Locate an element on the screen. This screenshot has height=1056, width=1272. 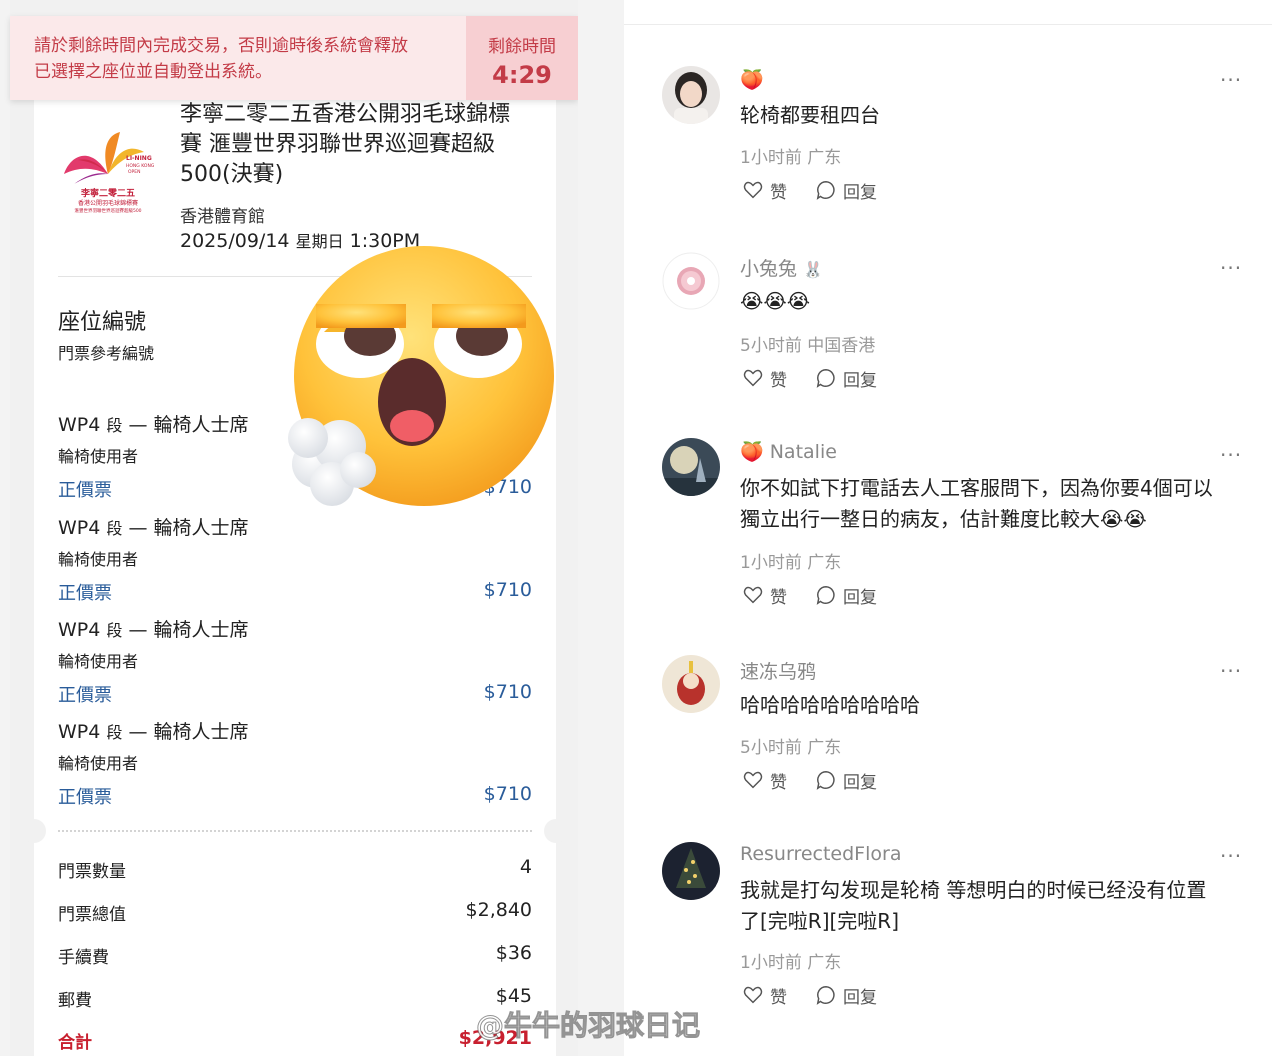
peach-emoji-name: 🍑 is located at coordinates (752, 79).